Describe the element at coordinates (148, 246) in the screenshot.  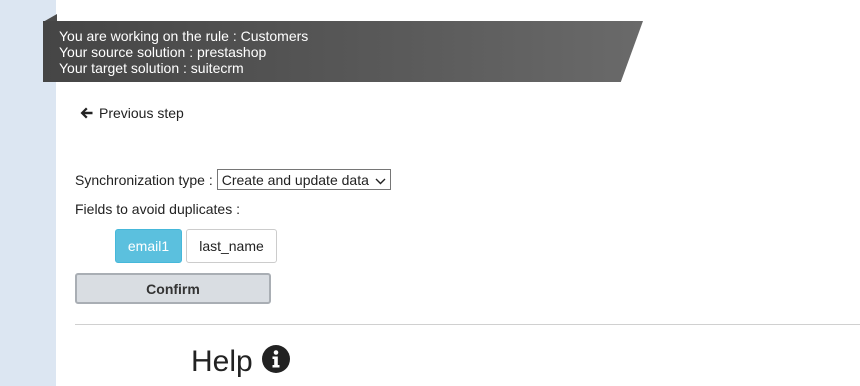
I see `field-chip-email1: email1` at that location.